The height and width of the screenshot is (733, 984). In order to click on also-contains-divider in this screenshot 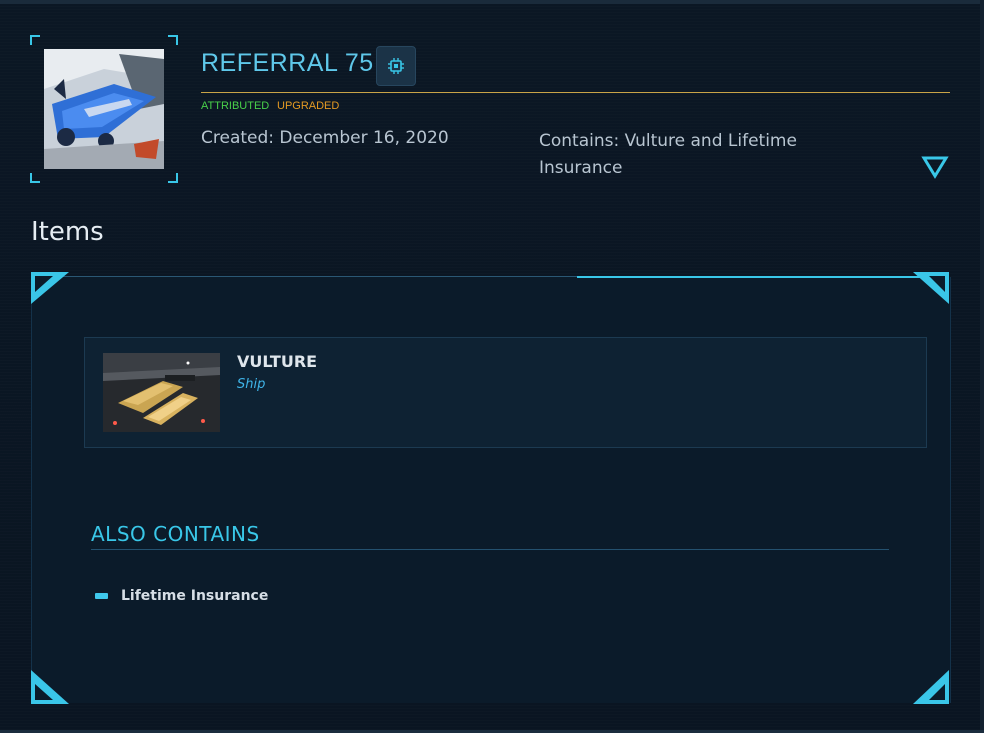, I will do `click(490, 549)`.